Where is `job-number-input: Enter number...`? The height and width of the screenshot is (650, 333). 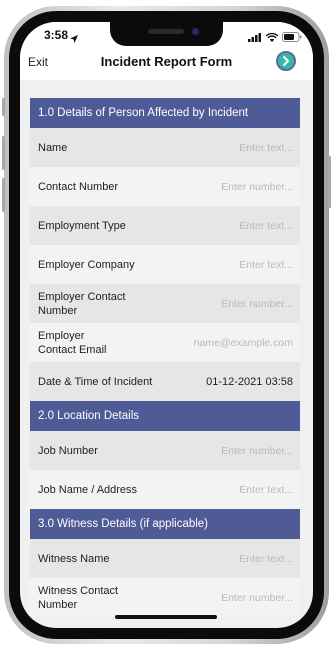 job-number-input: Enter number... is located at coordinates (257, 451).